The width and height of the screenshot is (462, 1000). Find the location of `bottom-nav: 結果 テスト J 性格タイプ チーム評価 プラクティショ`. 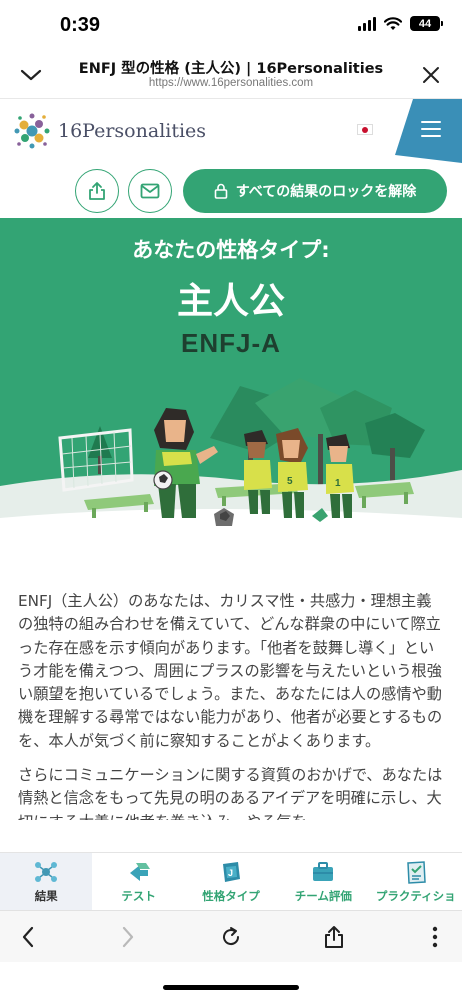

bottom-nav: 結果 テスト J 性格タイプ チーム評価 プラクティショ is located at coordinates (231, 881).